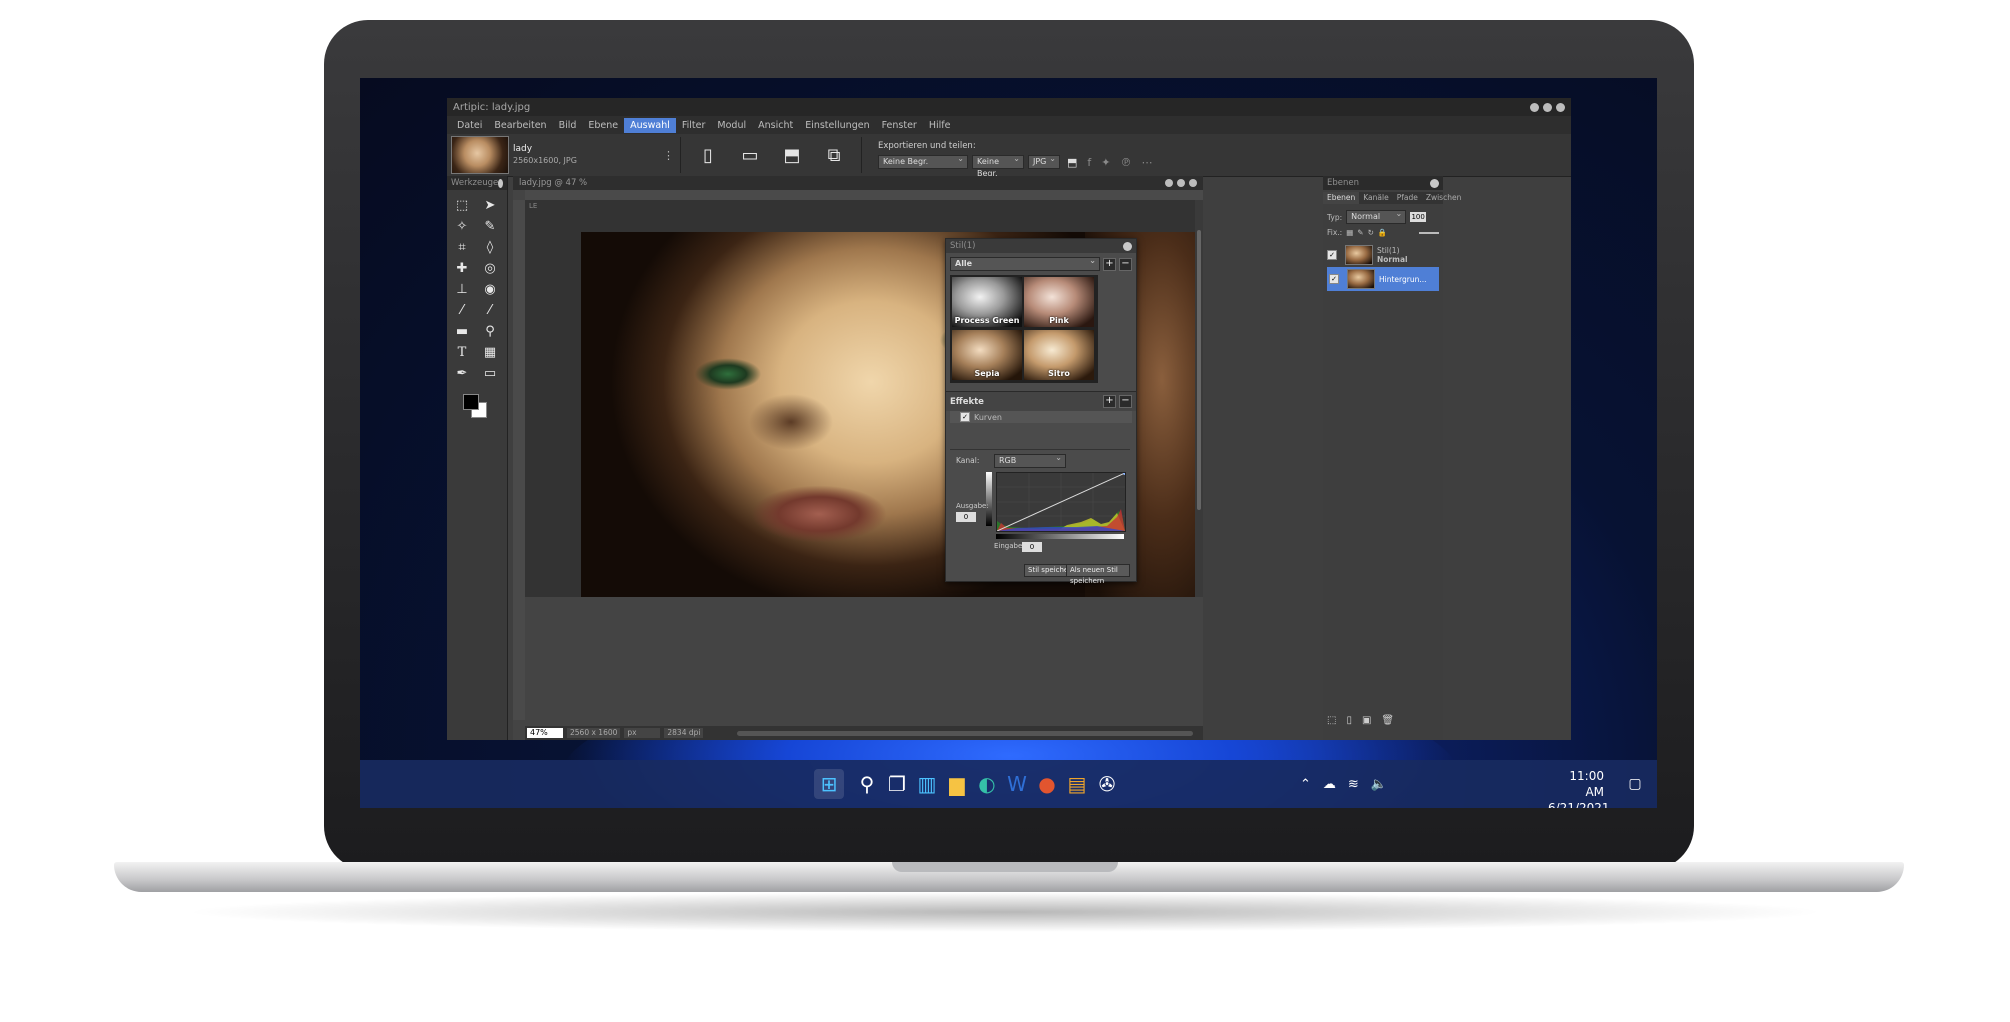  What do you see at coordinates (1032, 547) in the screenshot?
I see `eingabe-input: 0` at bounding box center [1032, 547].